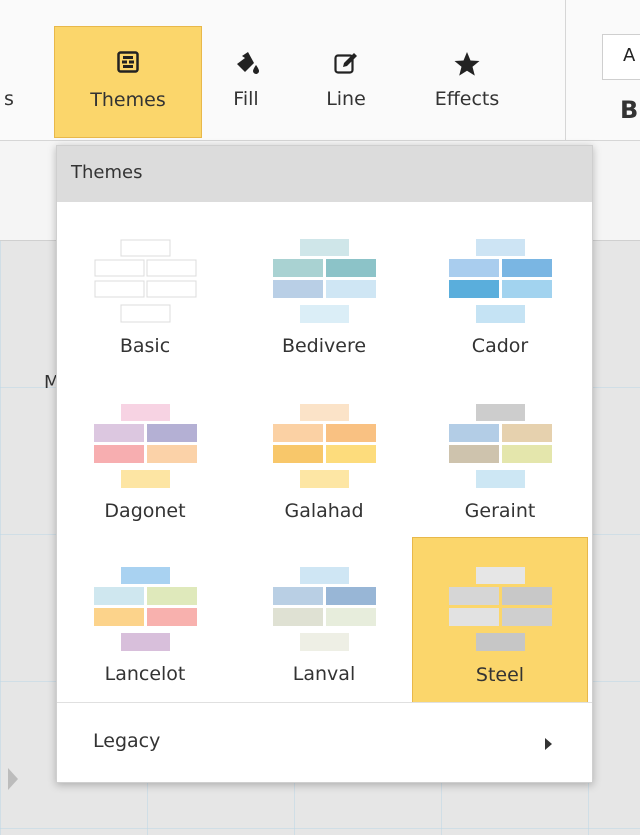 The width and height of the screenshot is (640, 835). What do you see at coordinates (324, 674) in the screenshot?
I see `theme-name: Lanval` at bounding box center [324, 674].